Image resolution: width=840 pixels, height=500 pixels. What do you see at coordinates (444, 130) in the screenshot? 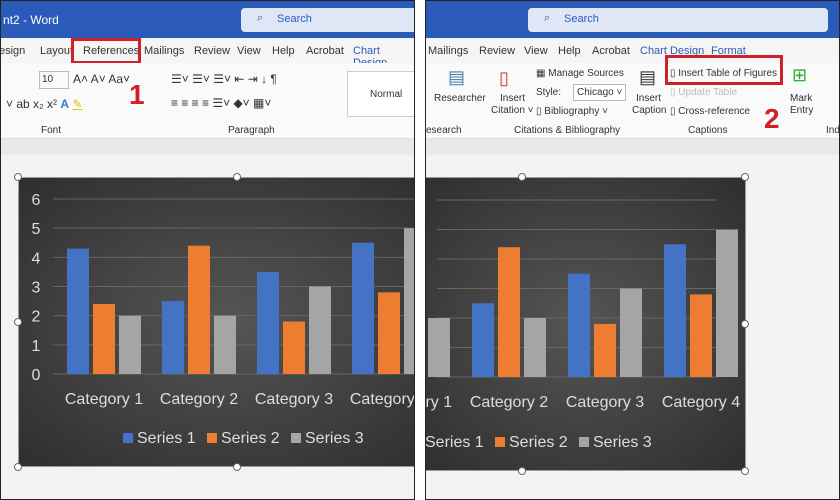
I see `research-group-label: esearch` at bounding box center [444, 130].